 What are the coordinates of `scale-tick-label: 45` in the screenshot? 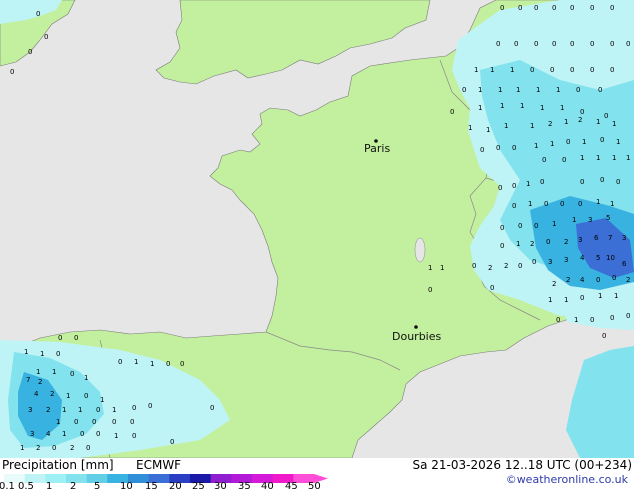 It's located at (291, 486).